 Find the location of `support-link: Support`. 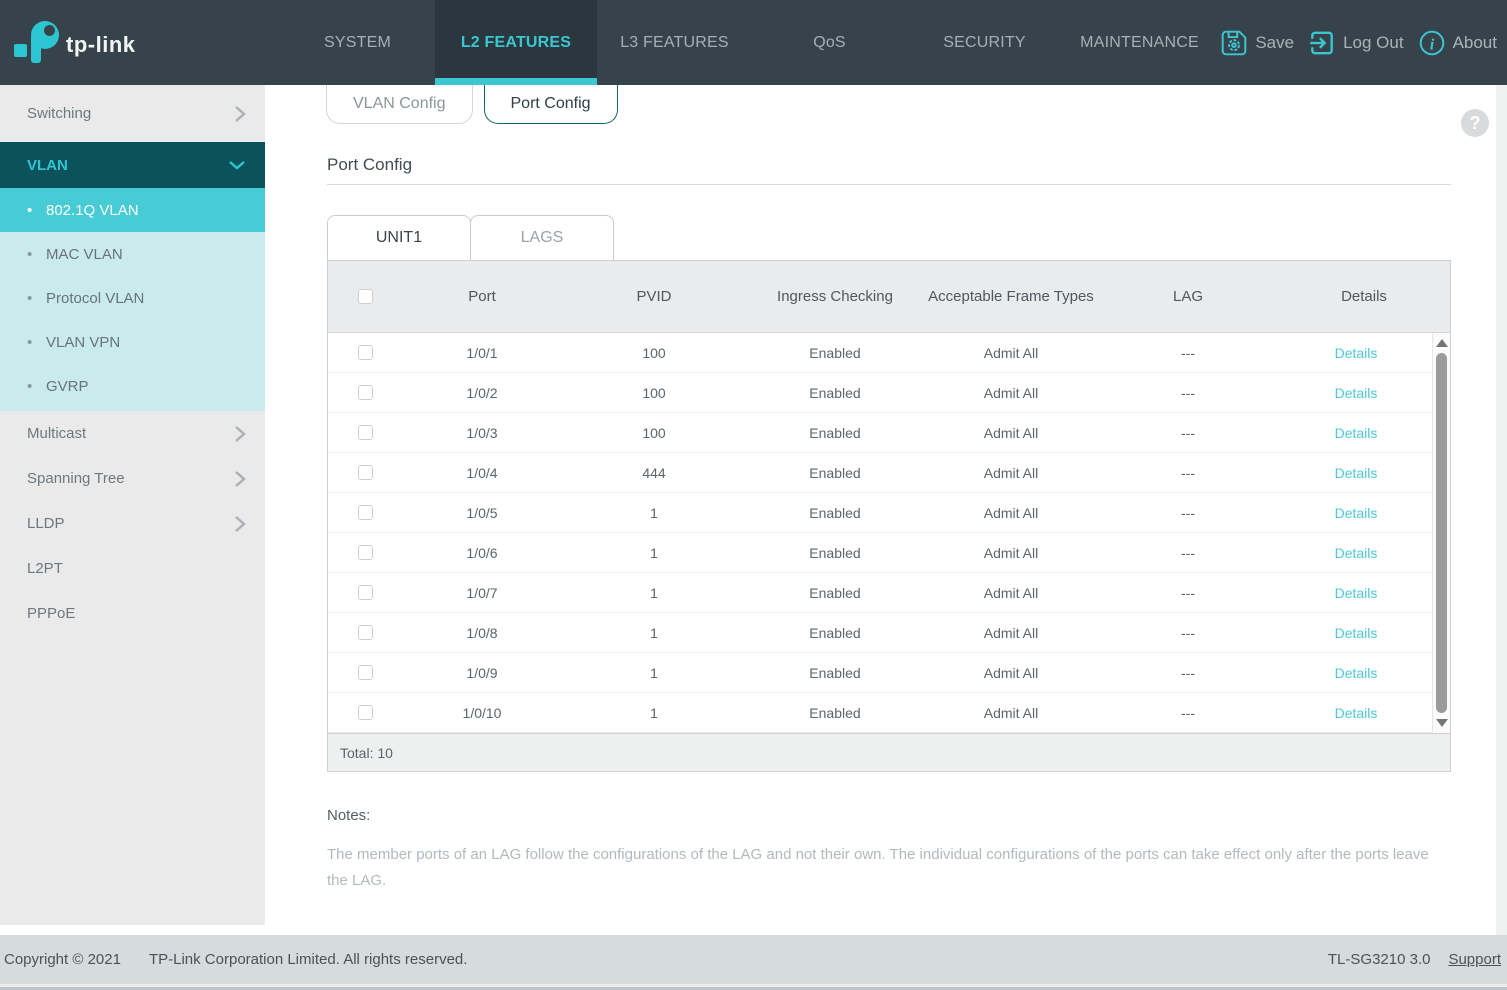

support-link: Support is located at coordinates (1474, 959).